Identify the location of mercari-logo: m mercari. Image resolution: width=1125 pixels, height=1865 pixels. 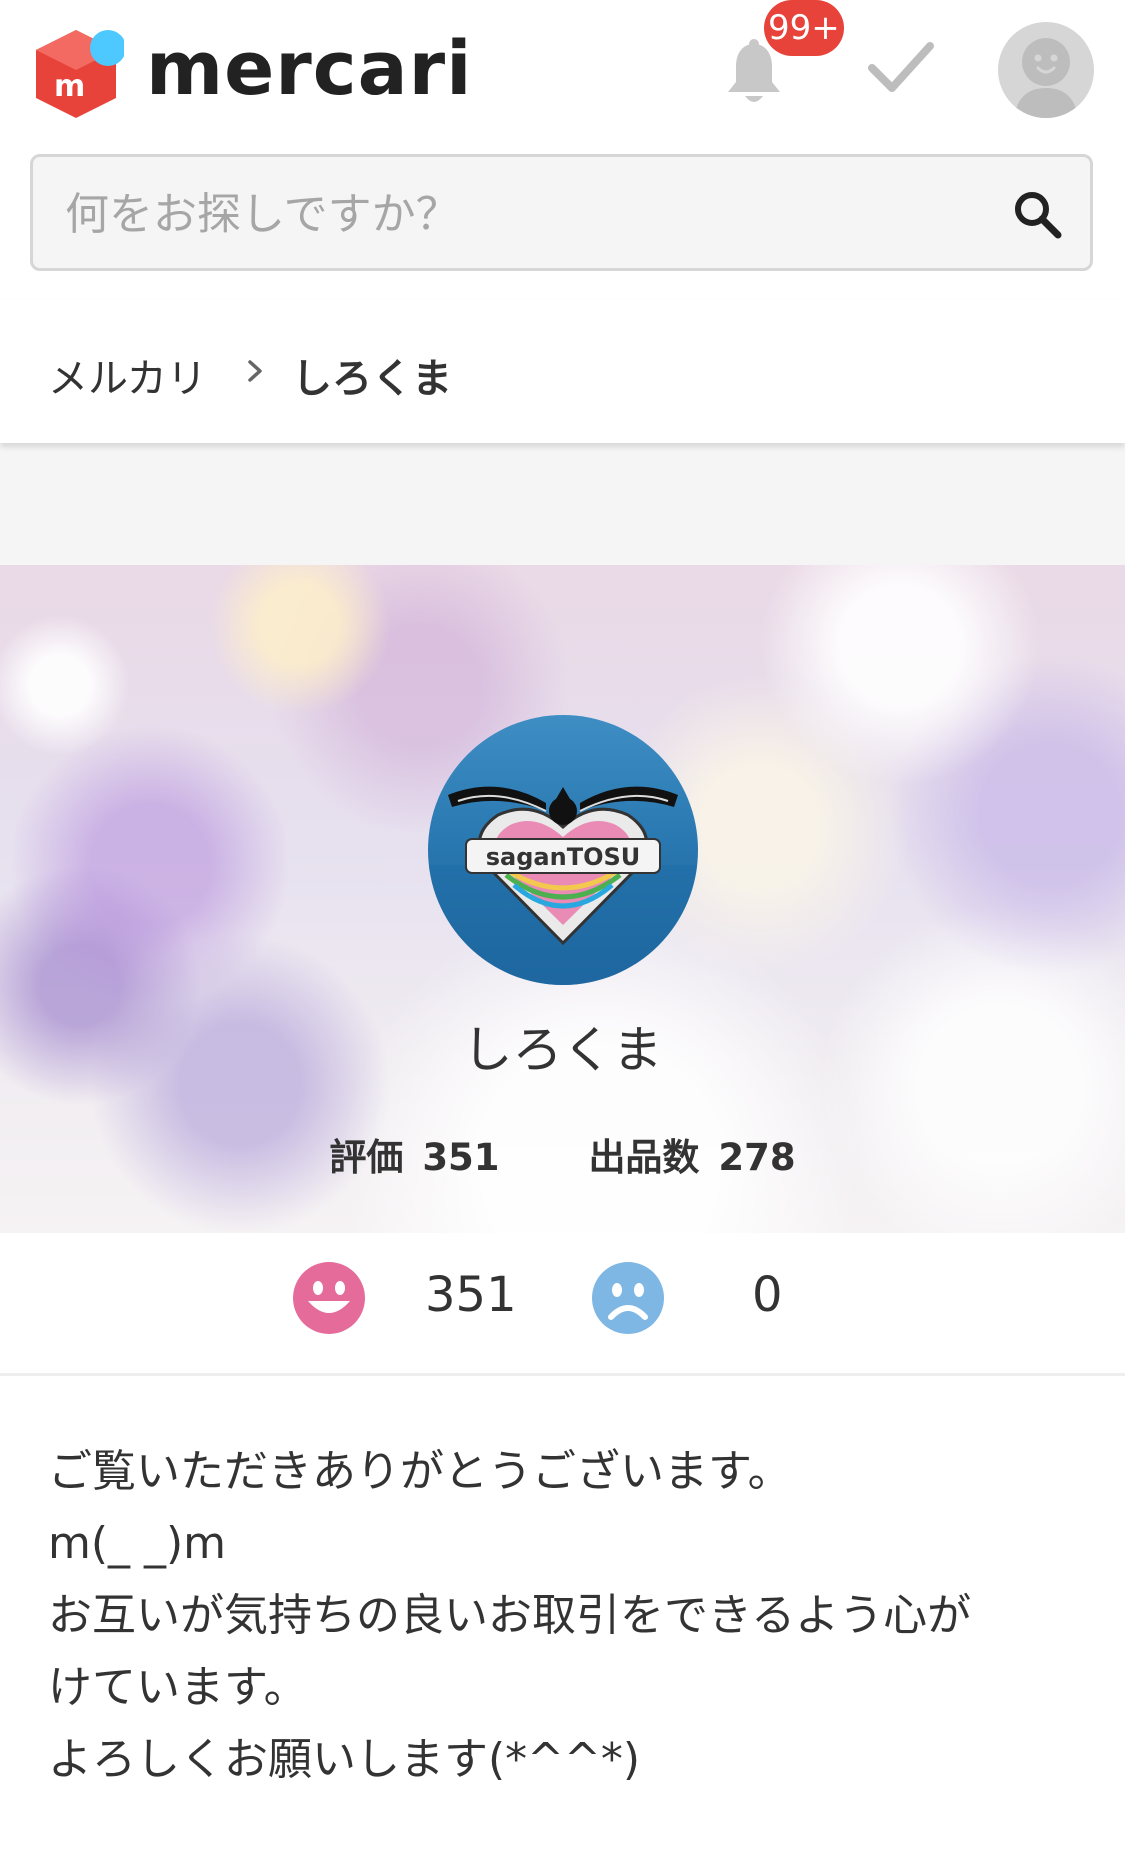
(249, 73).